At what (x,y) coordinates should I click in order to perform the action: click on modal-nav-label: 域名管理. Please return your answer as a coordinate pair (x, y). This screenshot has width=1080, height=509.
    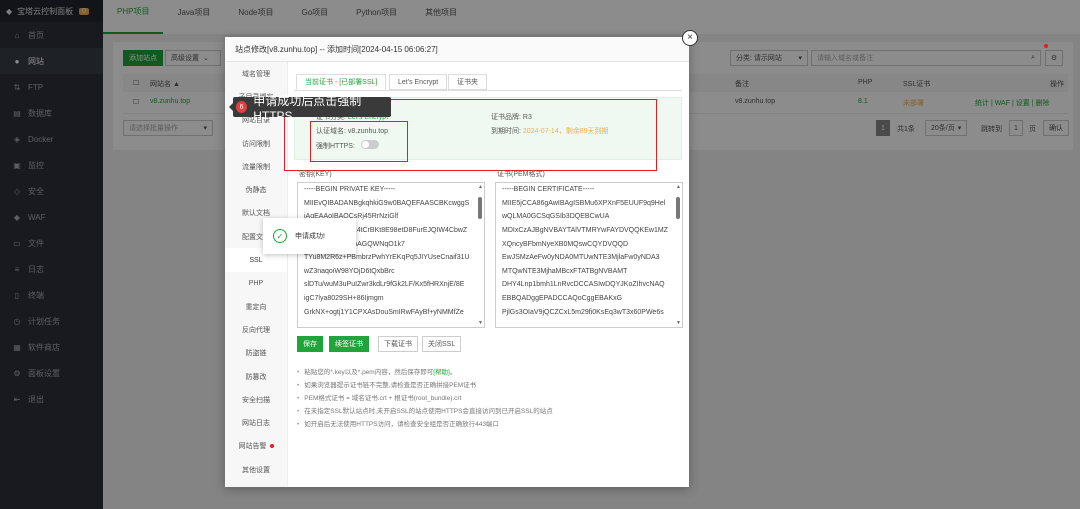
    Looking at the image, I should click on (256, 74).